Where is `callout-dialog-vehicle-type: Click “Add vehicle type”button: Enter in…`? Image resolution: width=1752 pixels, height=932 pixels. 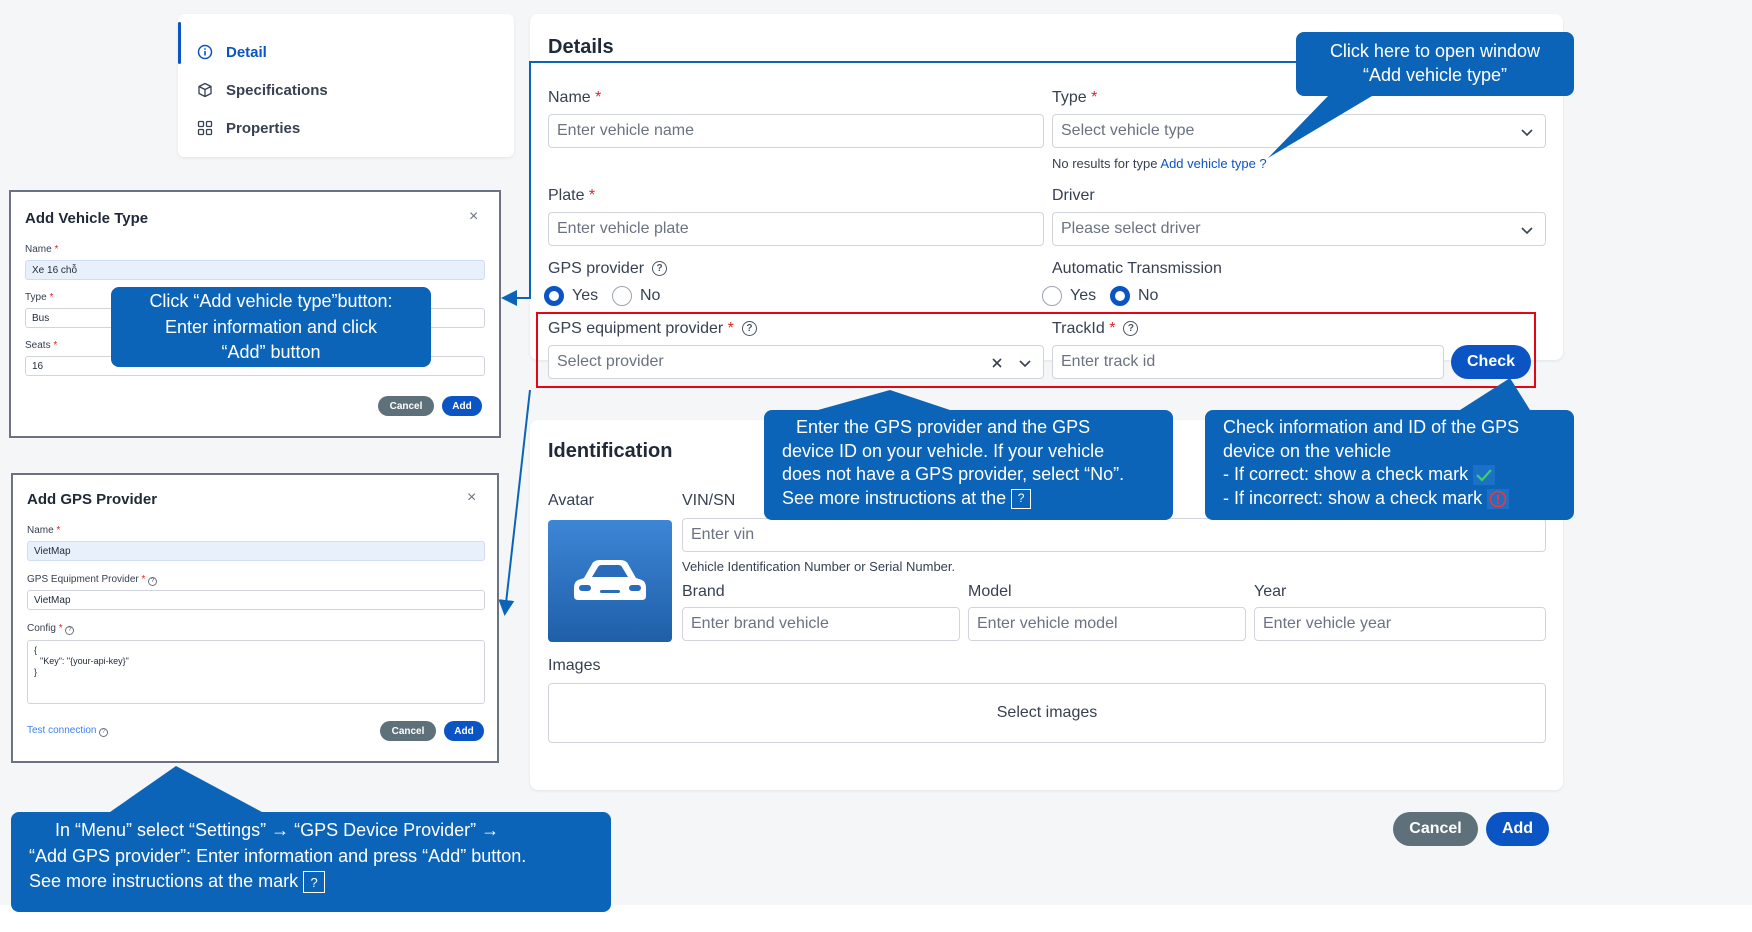 callout-dialog-vehicle-type: Click “Add vehicle type”button: Enter in… is located at coordinates (271, 327).